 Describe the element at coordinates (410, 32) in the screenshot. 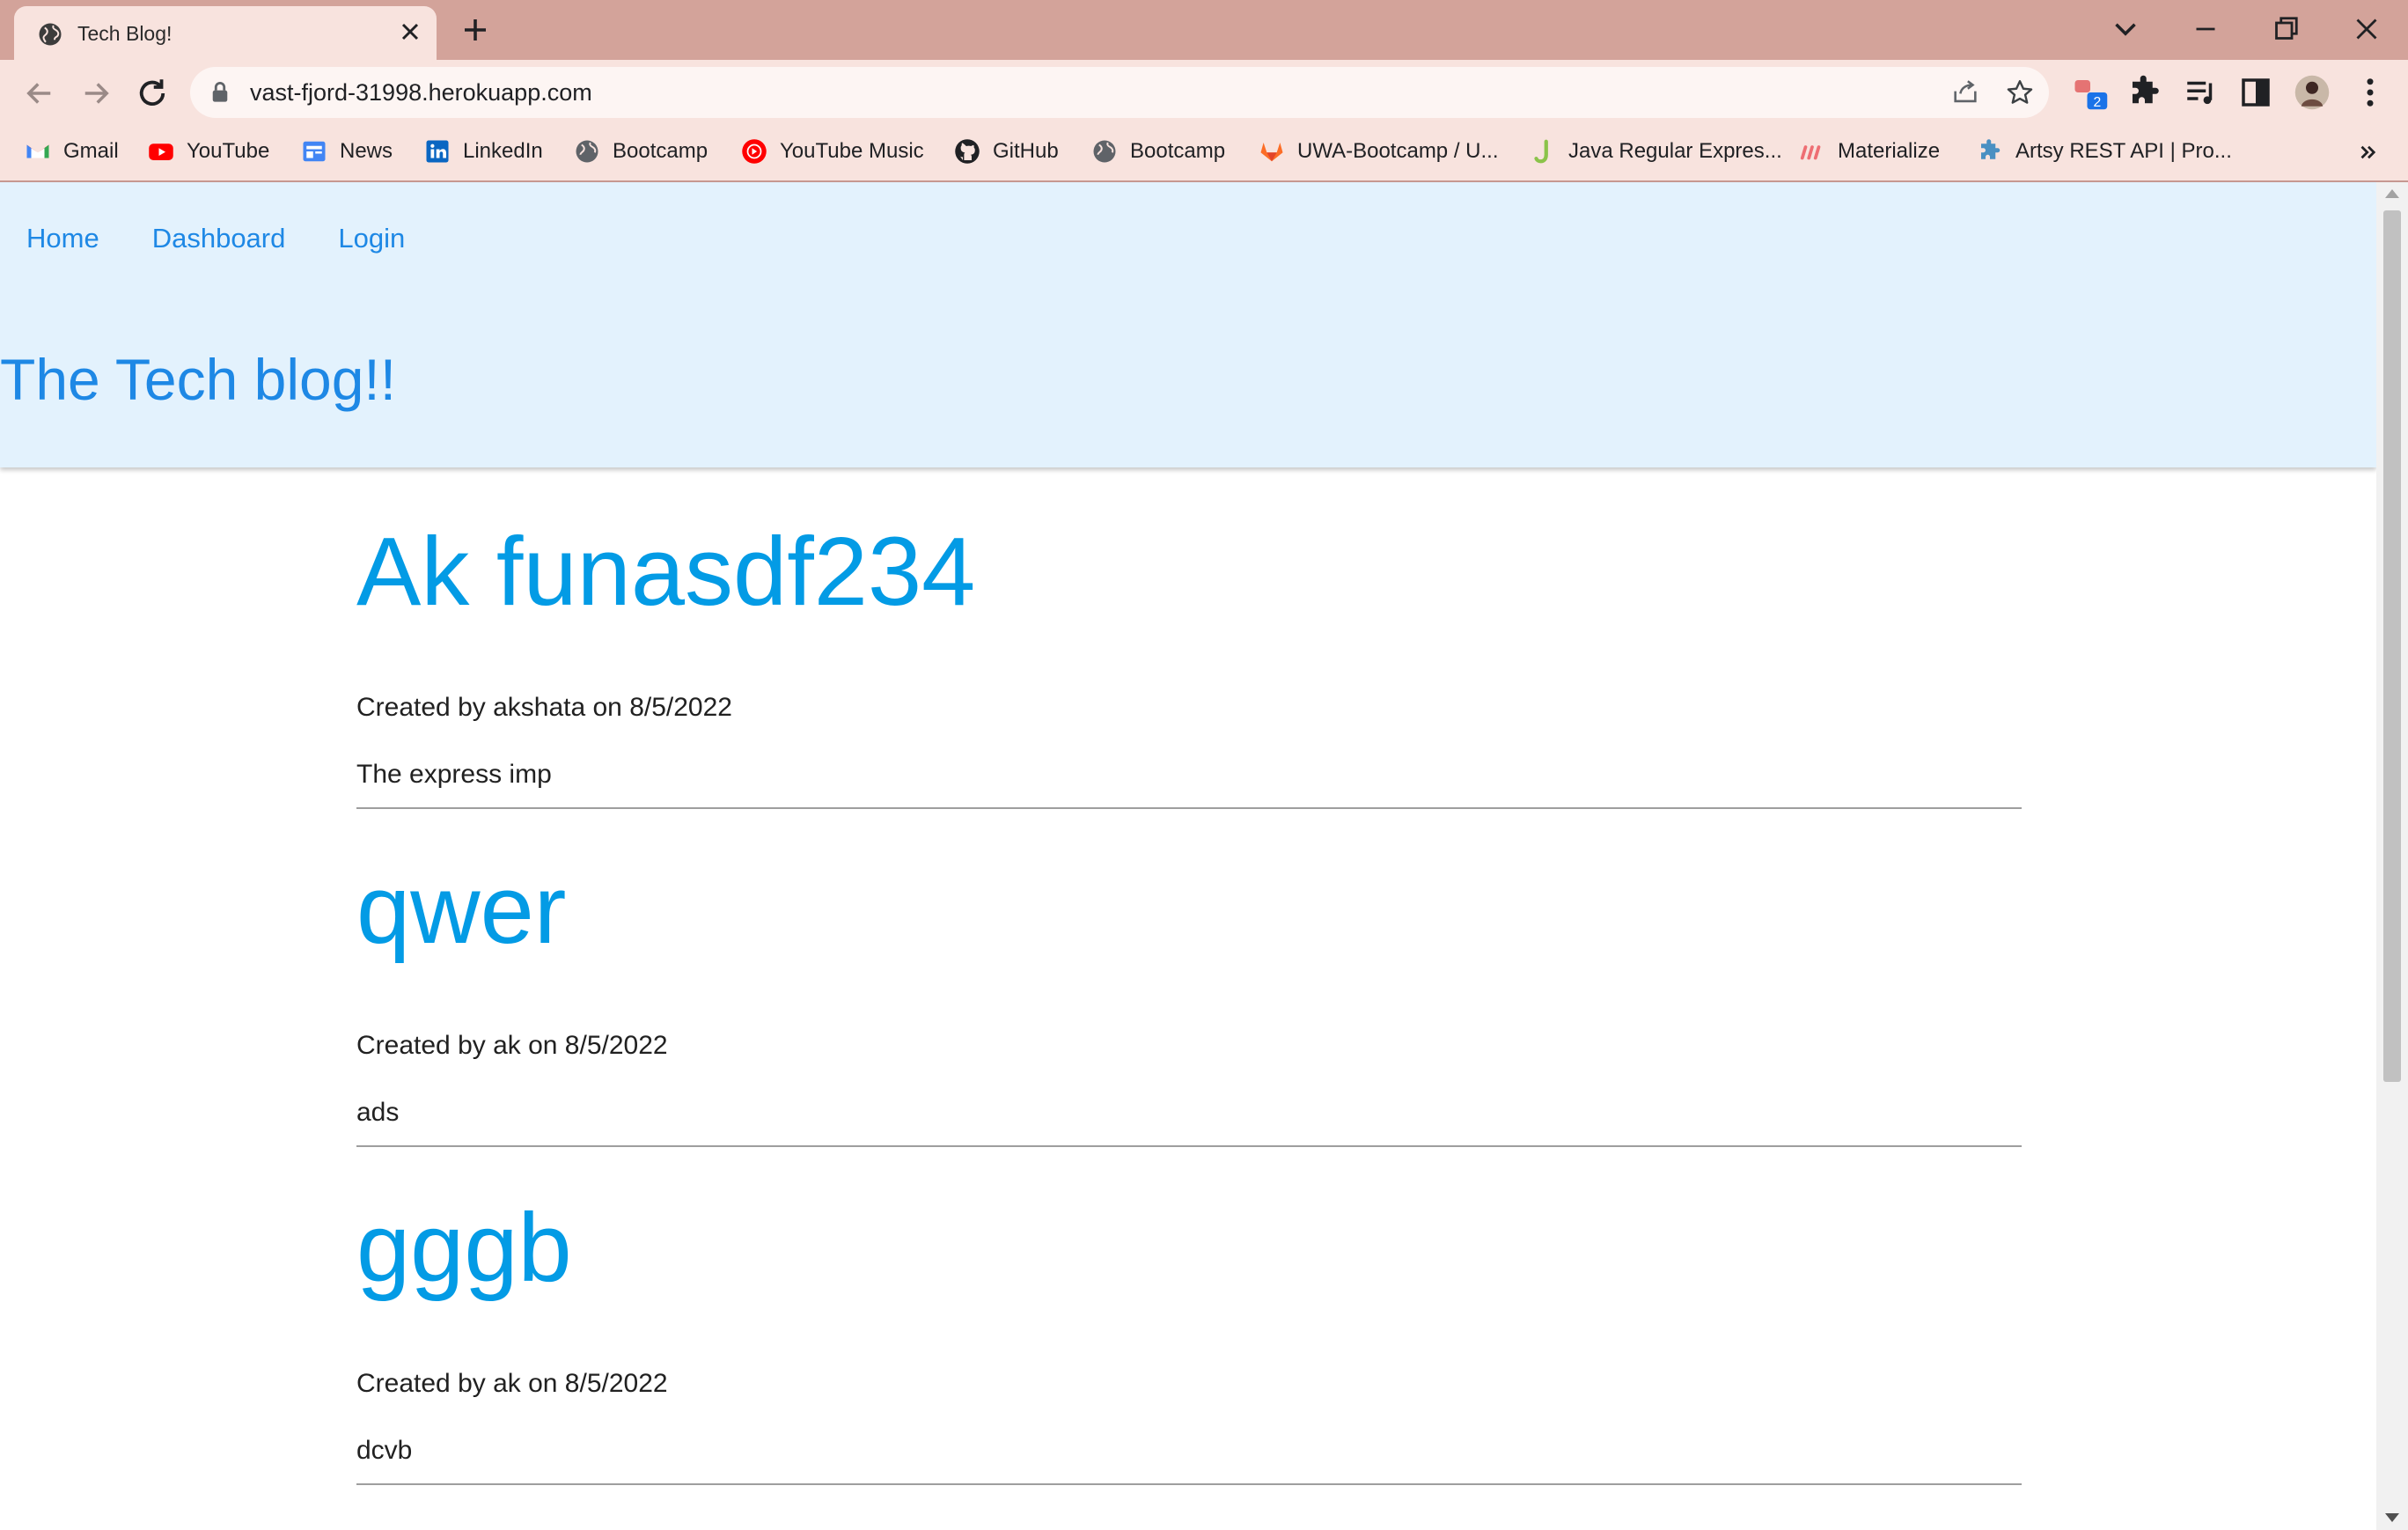

I see `close-tab-icon` at that location.